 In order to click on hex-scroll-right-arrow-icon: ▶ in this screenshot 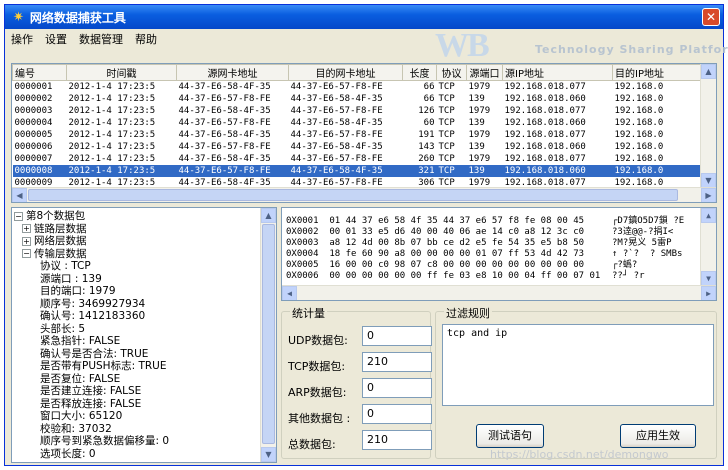, I will do `click(708, 293)`.